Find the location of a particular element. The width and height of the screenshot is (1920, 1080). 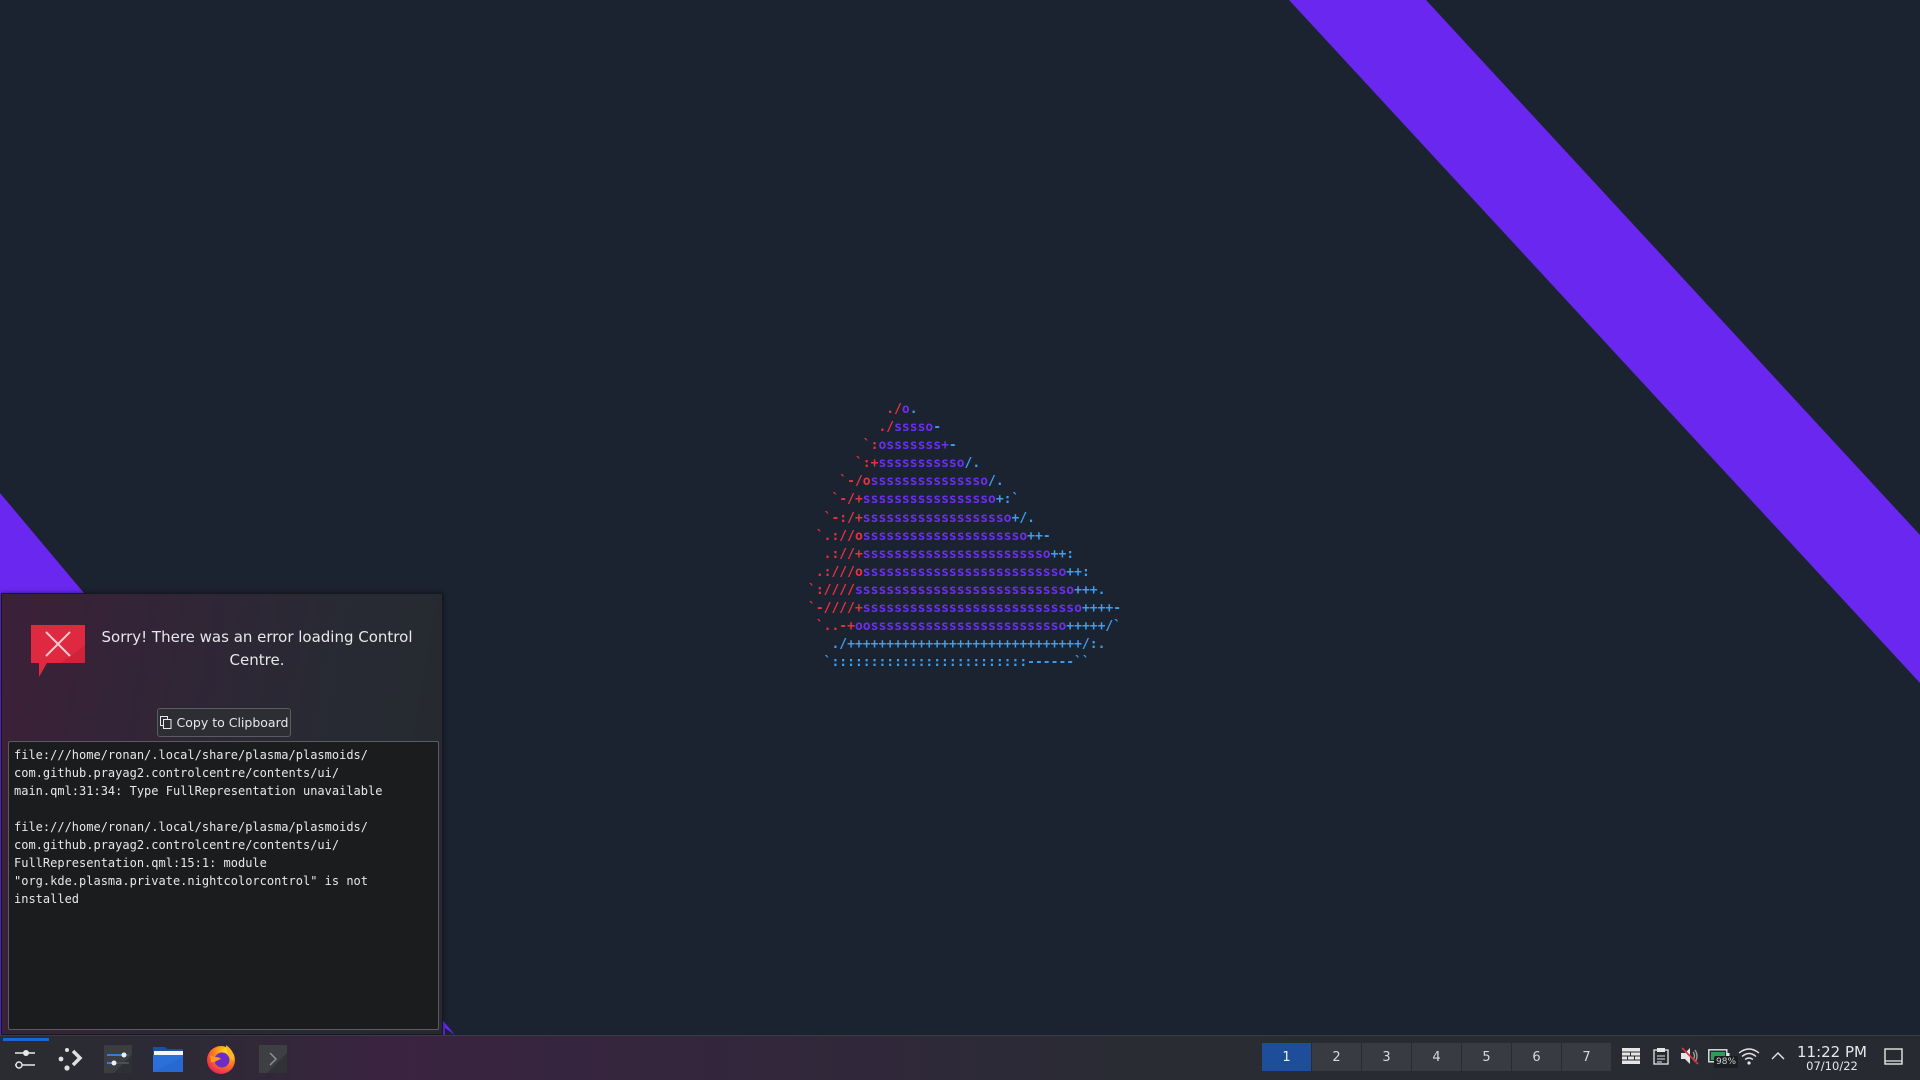

expand-tray-button is located at coordinates (1778, 1056).